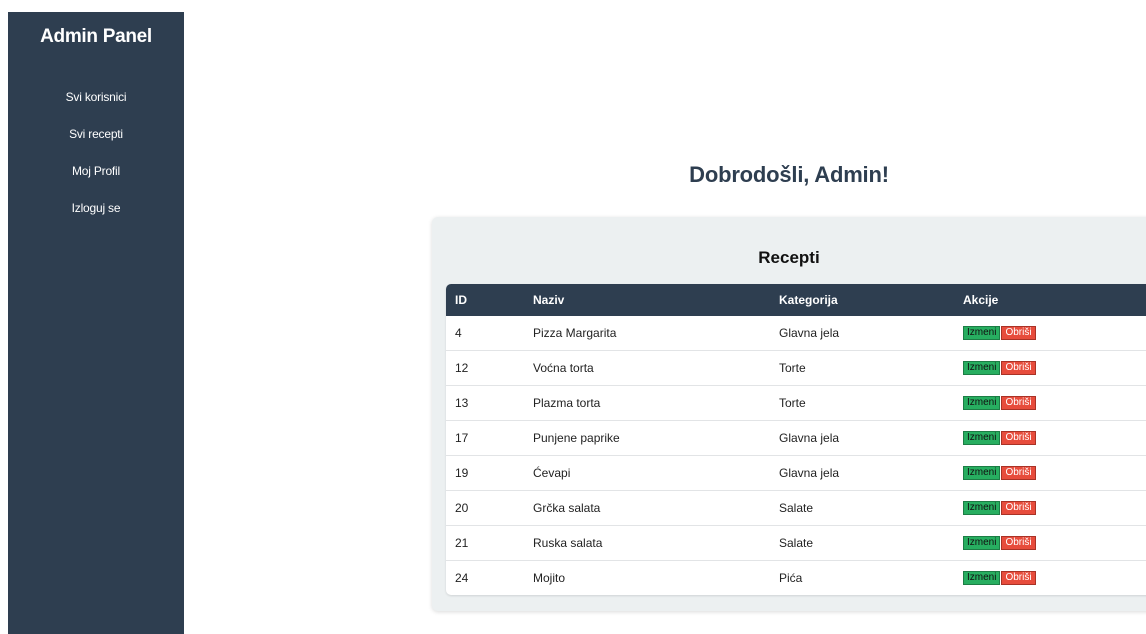  Describe the element at coordinates (485, 368) in the screenshot. I see `cell-id: 12` at that location.